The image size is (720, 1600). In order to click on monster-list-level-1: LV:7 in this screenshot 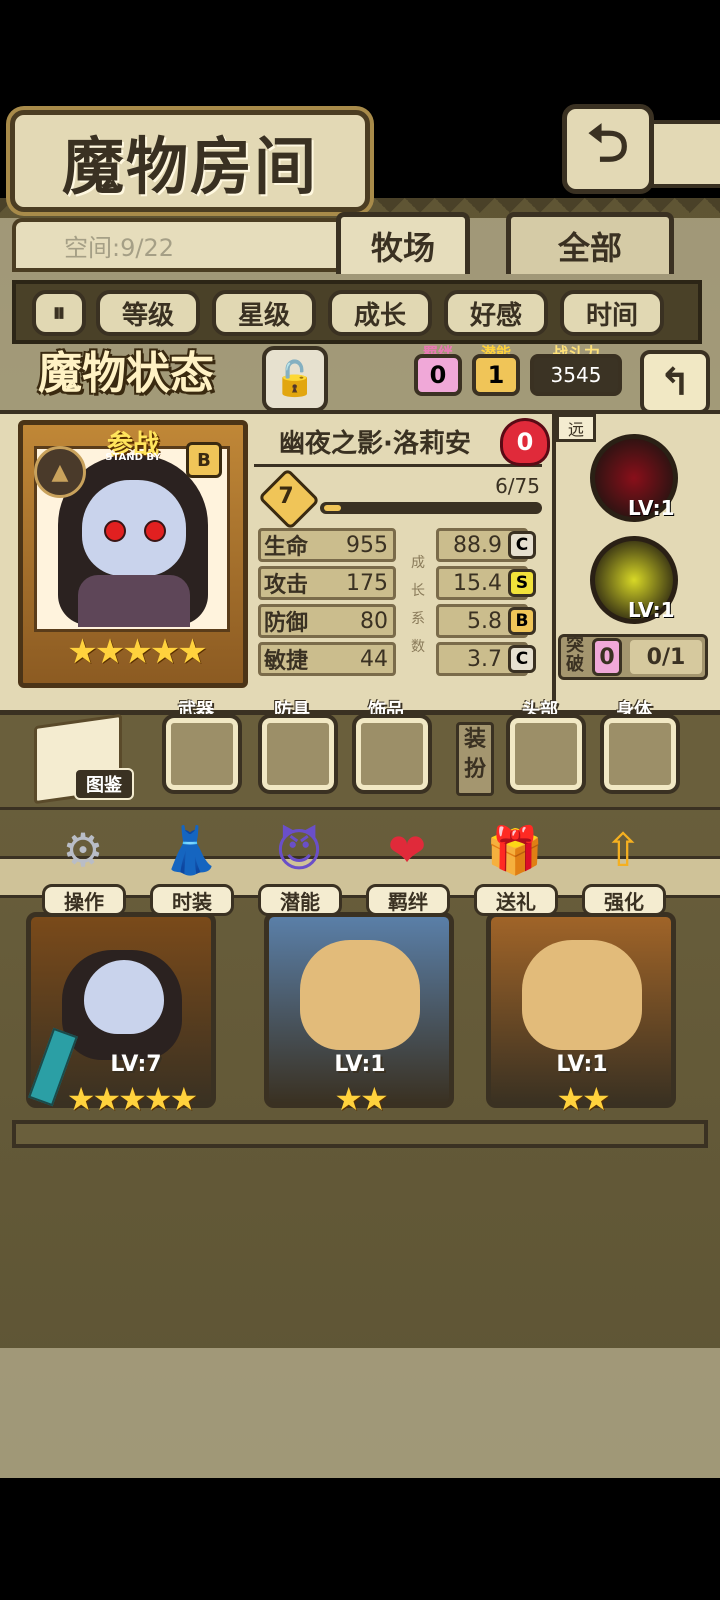, I will do `click(136, 1064)`.